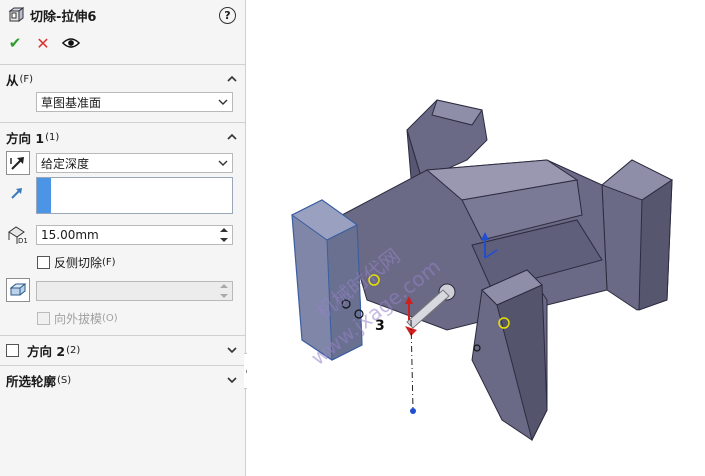 The image size is (705, 476). What do you see at coordinates (15, 43) in the screenshot?
I see `ok-button: ✔` at bounding box center [15, 43].